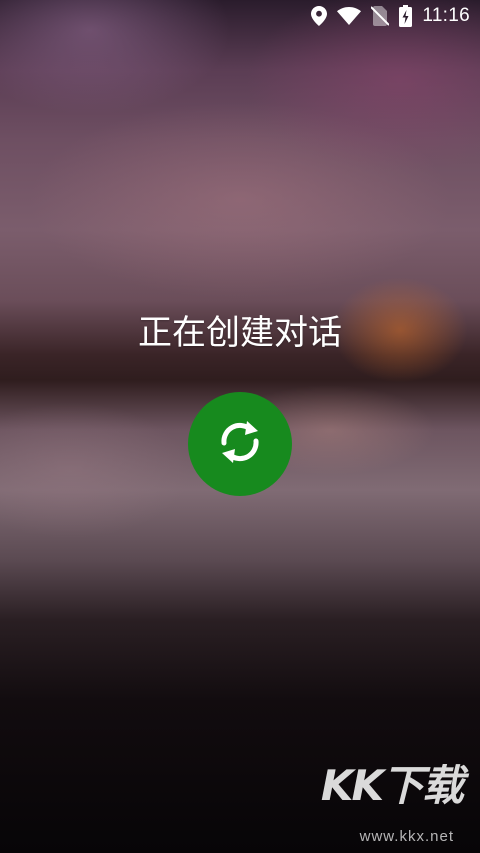 This screenshot has height=853, width=480. What do you see at coordinates (406, 836) in the screenshot?
I see `watermark-url: www.kkx.net` at bounding box center [406, 836].